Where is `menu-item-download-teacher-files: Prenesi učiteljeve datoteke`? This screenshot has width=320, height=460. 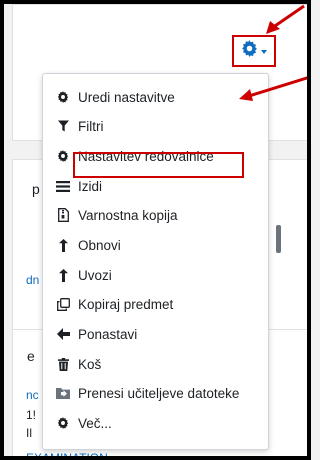 menu-item-download-teacher-files: Prenesi učiteljeve datoteke is located at coordinates (155, 393).